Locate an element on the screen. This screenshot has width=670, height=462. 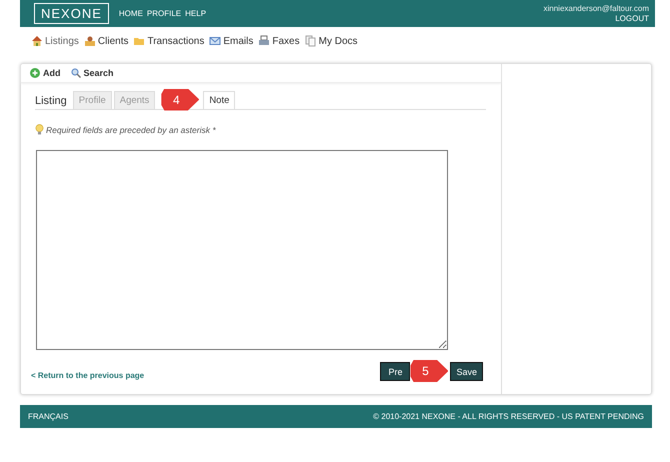
printer-icon is located at coordinates (264, 41).